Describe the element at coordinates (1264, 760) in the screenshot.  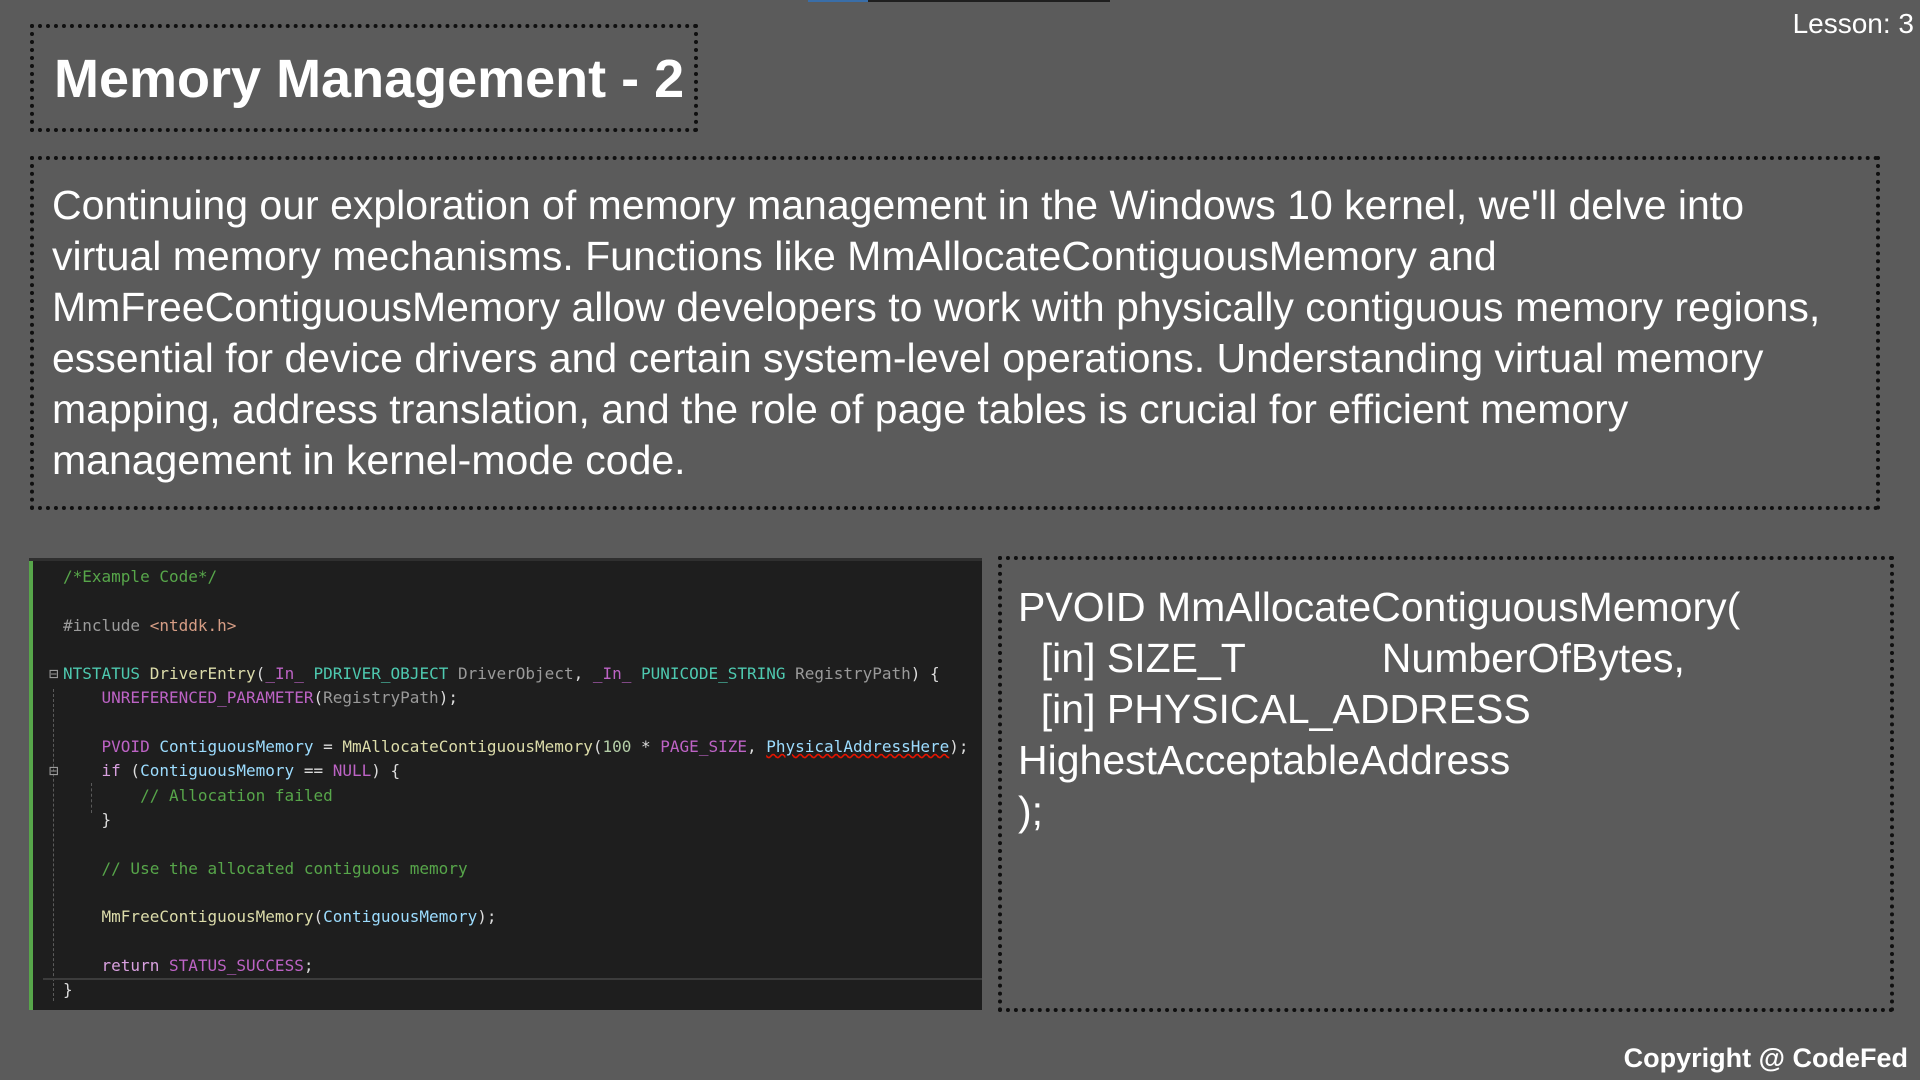
I see `signature-line-4: HighestAcceptableAddress` at that location.